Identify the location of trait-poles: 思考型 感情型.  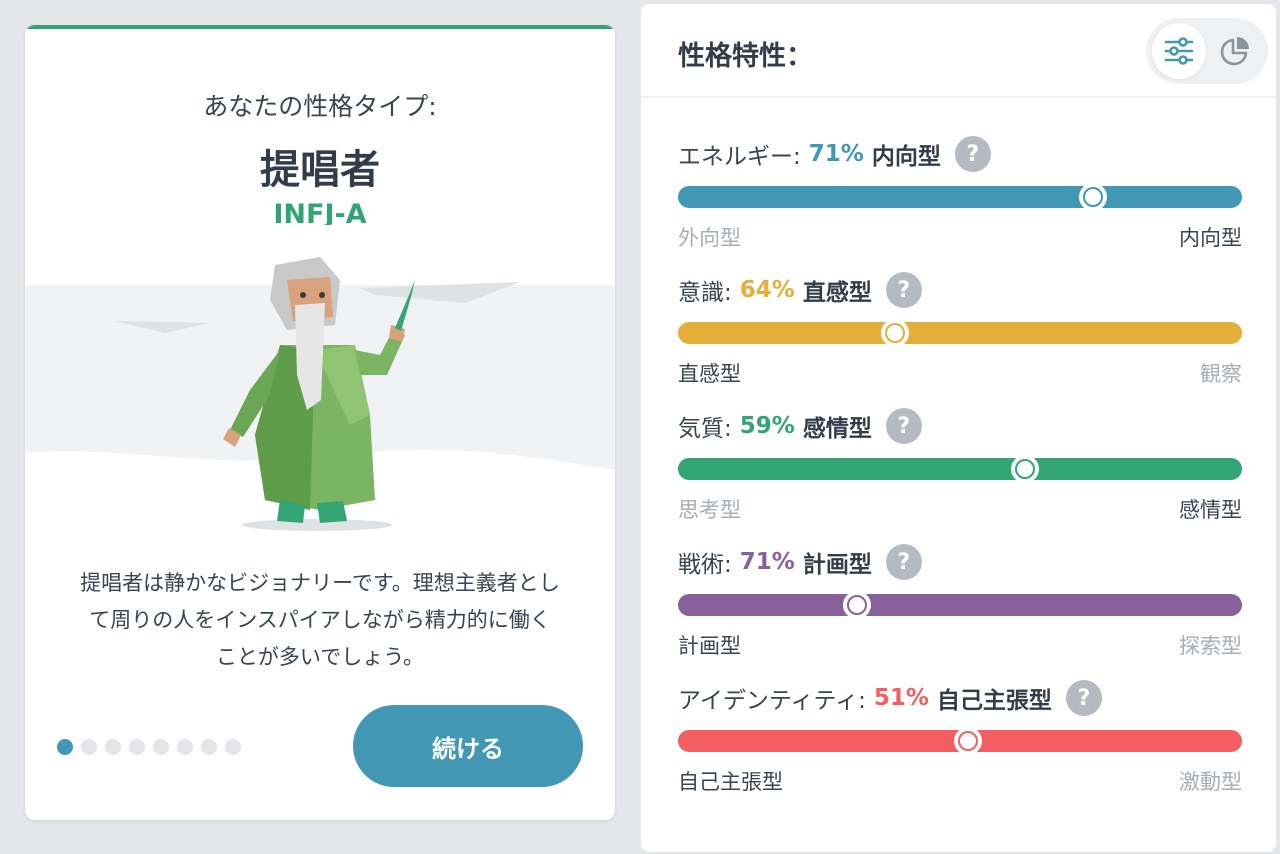
(960, 509).